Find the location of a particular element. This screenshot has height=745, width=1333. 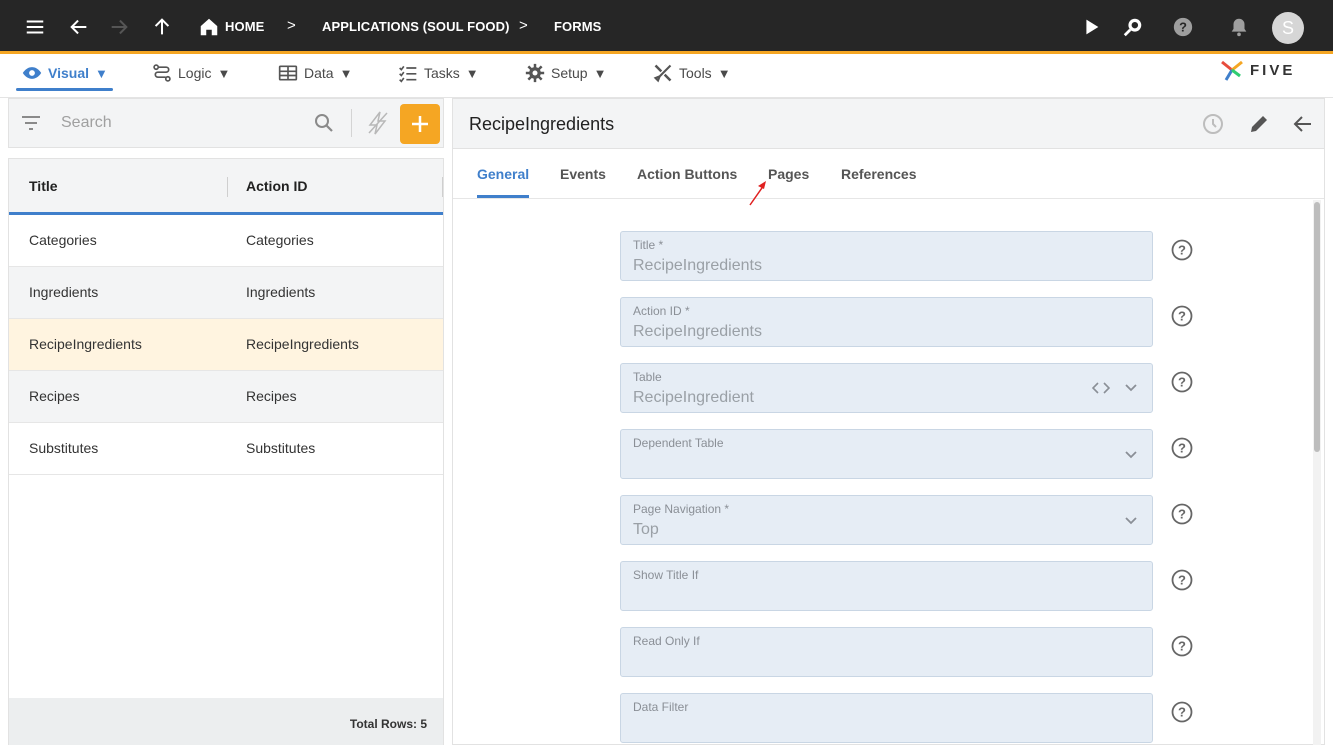

tab-general: General is located at coordinates (503, 174).